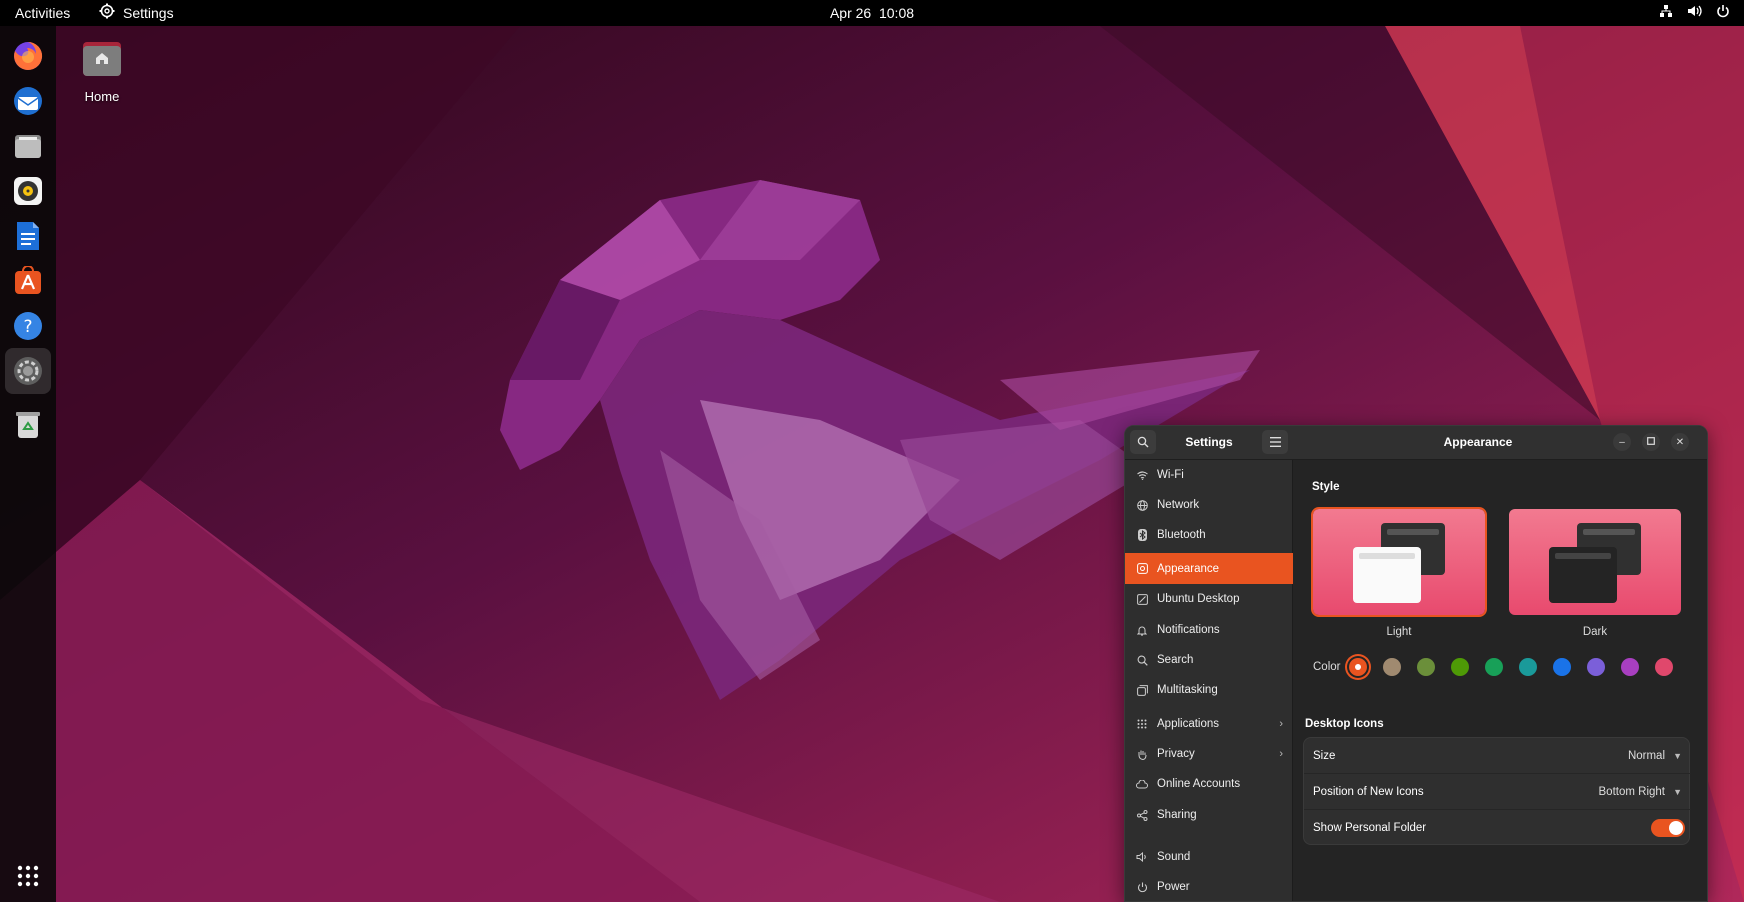 Image resolution: width=1744 pixels, height=902 pixels. I want to click on sidebar-item-label: Sound, so click(1174, 857).